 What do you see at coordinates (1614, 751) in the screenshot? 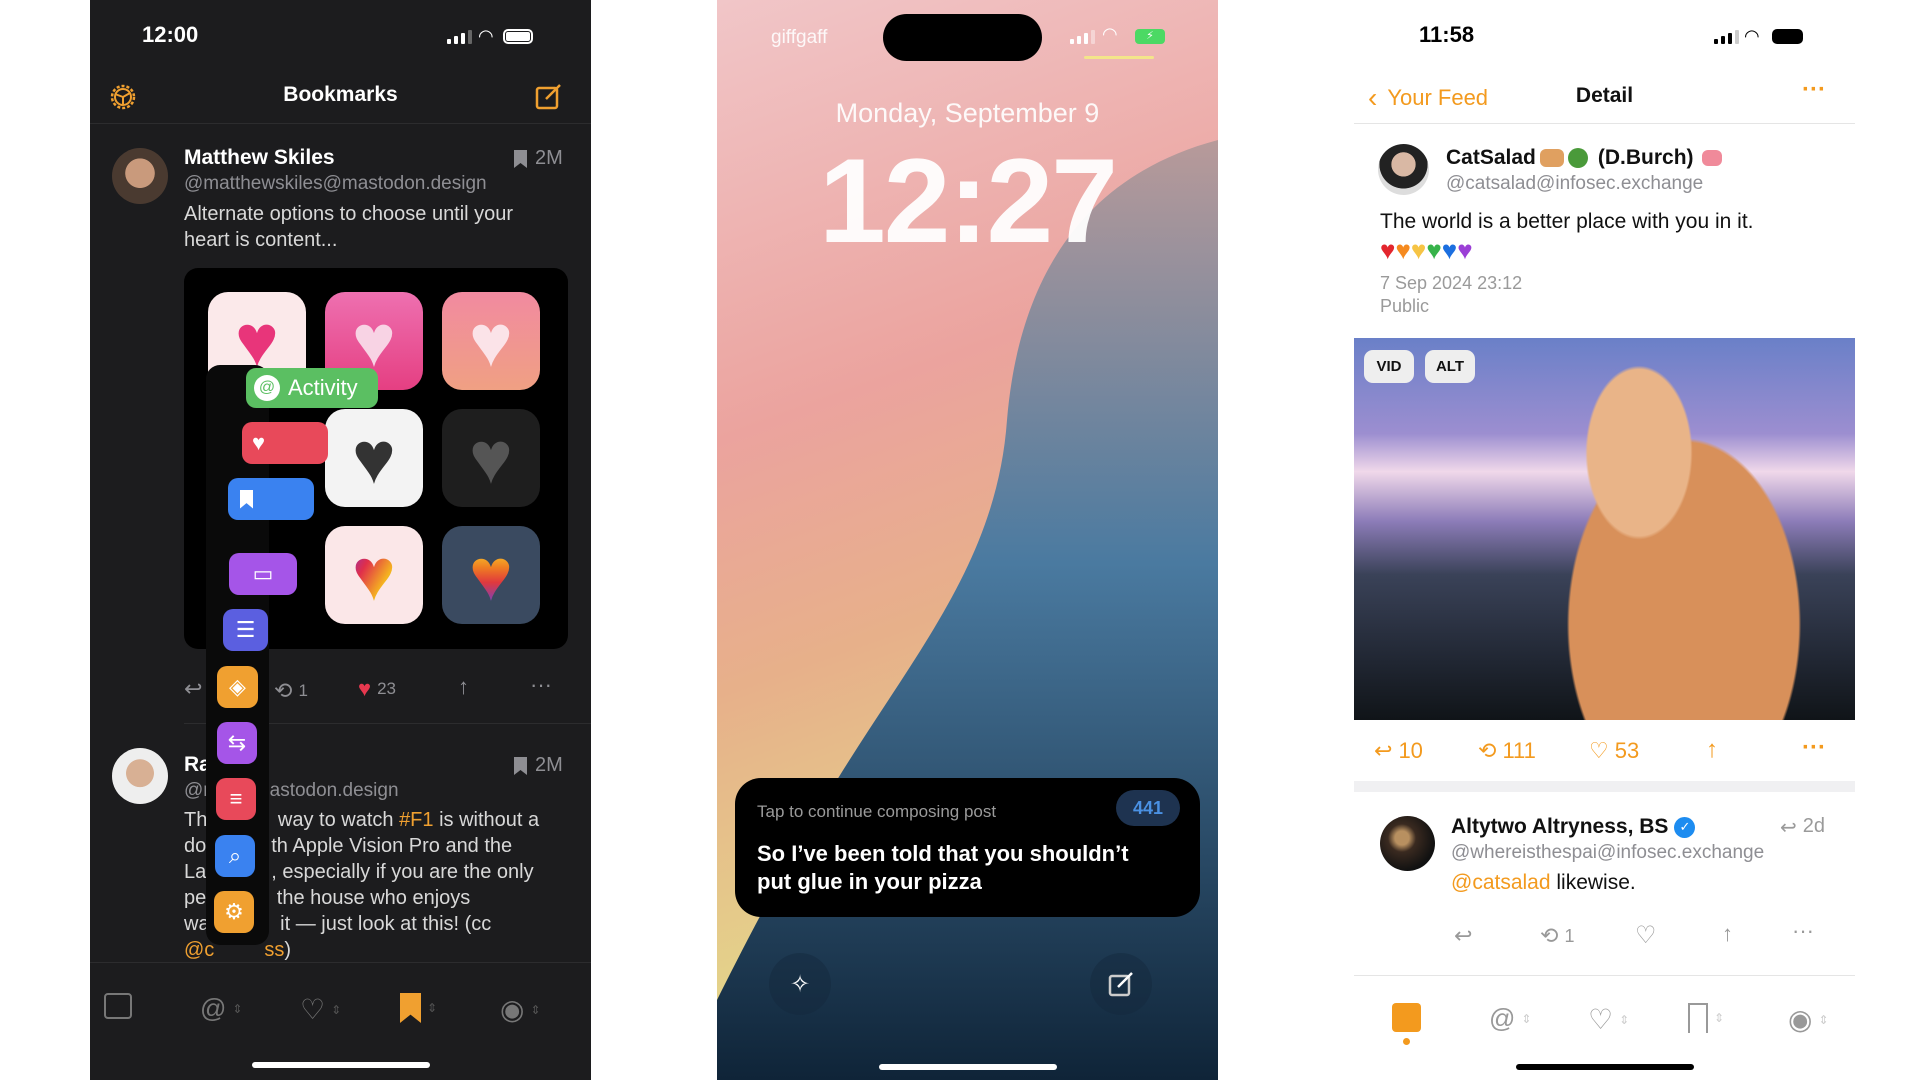
I see `like-button: ♡ 53` at bounding box center [1614, 751].